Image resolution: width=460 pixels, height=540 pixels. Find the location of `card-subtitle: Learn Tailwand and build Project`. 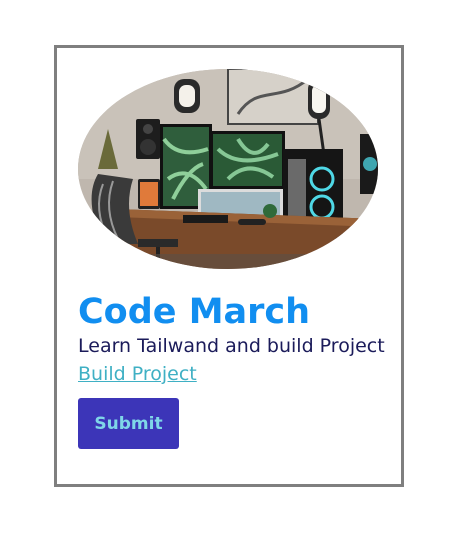

card-subtitle: Learn Tailwand and build Project is located at coordinates (231, 346).